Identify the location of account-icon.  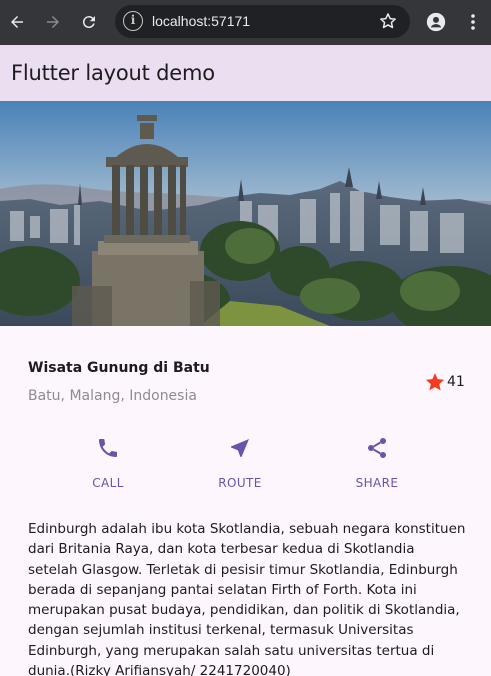
(436, 22).